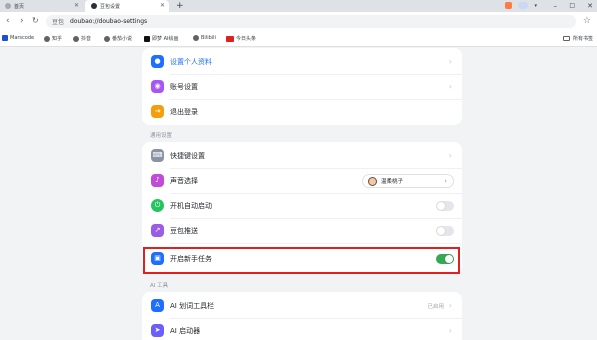 This screenshot has height=340, width=597. Describe the element at coordinates (110, 6) in the screenshot. I see `tab-settings-label: 豆包设置` at that location.